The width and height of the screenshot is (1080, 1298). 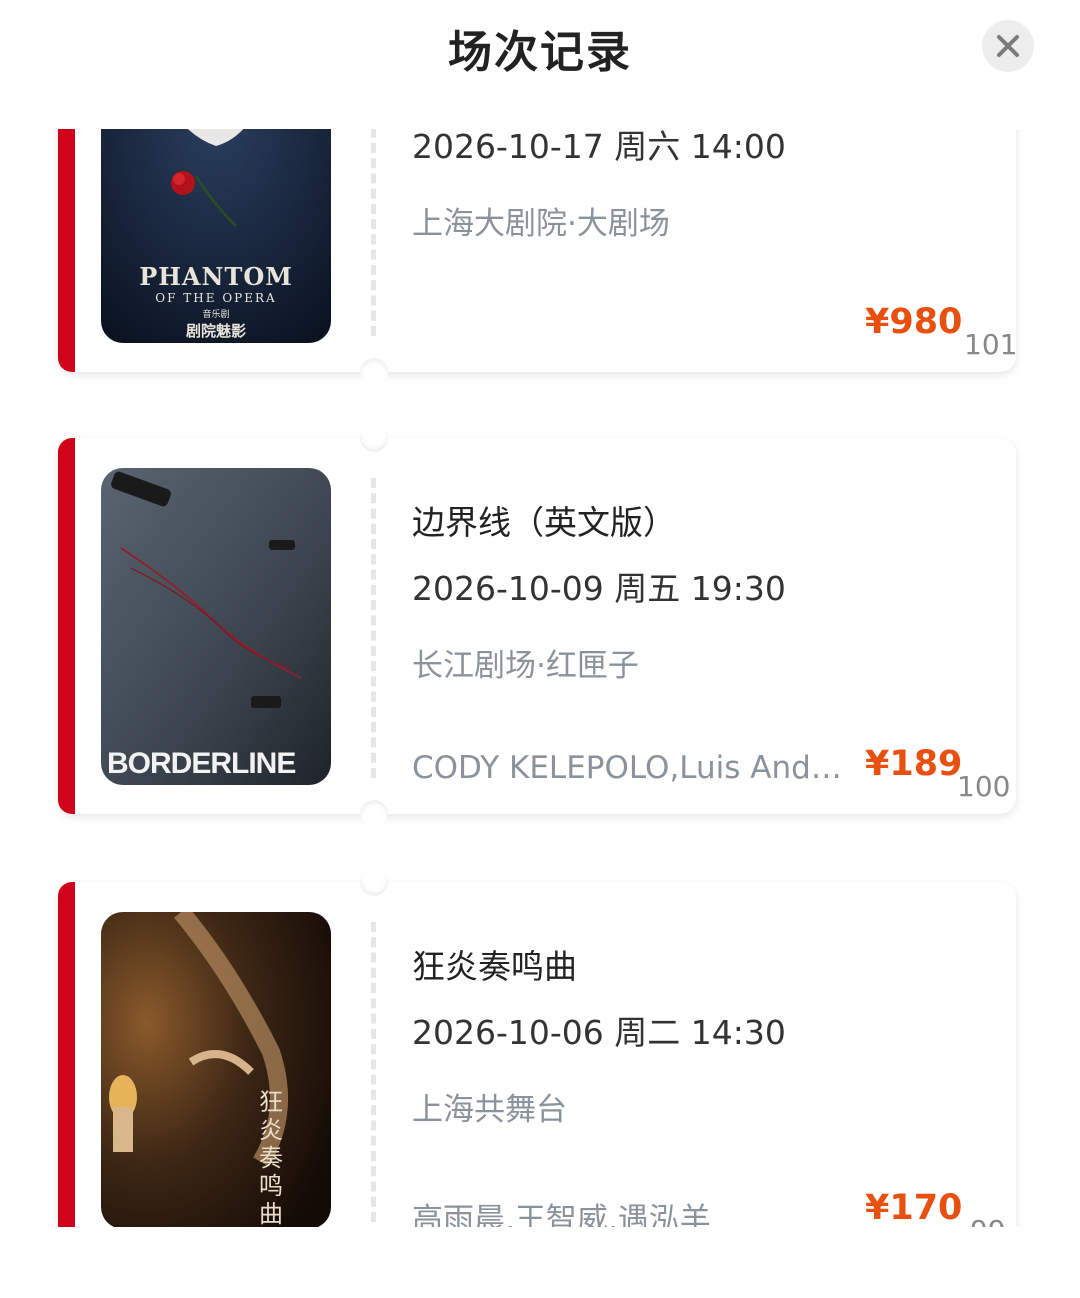 What do you see at coordinates (216, 276) in the screenshot?
I see `poster-title: PHANTOM` at bounding box center [216, 276].